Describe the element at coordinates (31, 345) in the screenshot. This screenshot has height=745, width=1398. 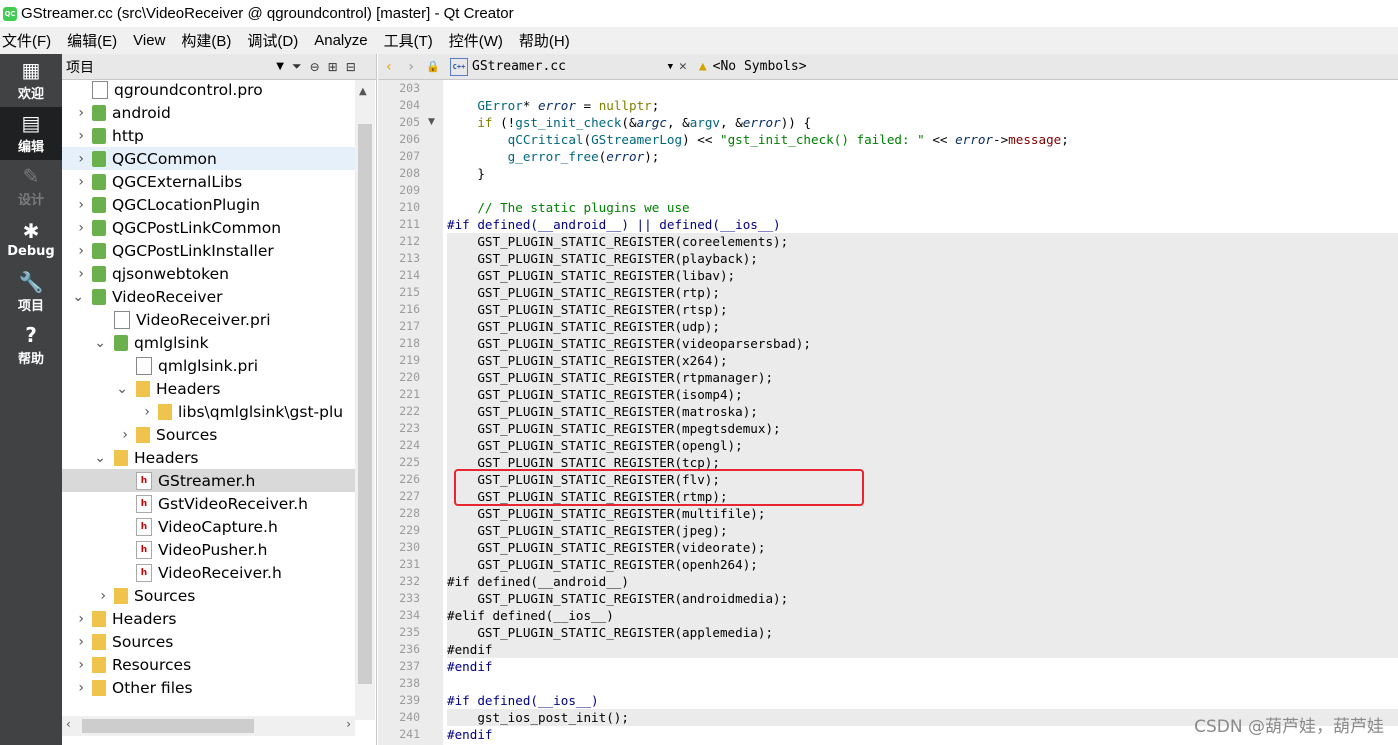
I see `mode-help: ? 帮助` at that location.